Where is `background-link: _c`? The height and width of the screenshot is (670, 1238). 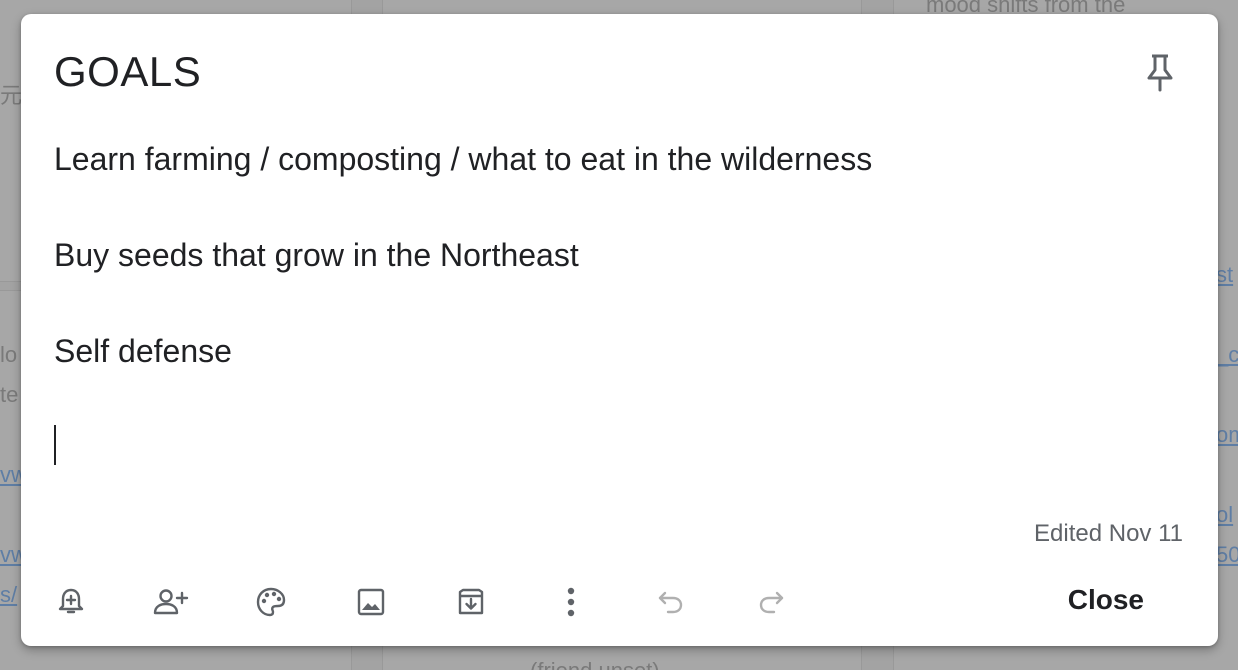
background-link: _c is located at coordinates (1227, 354).